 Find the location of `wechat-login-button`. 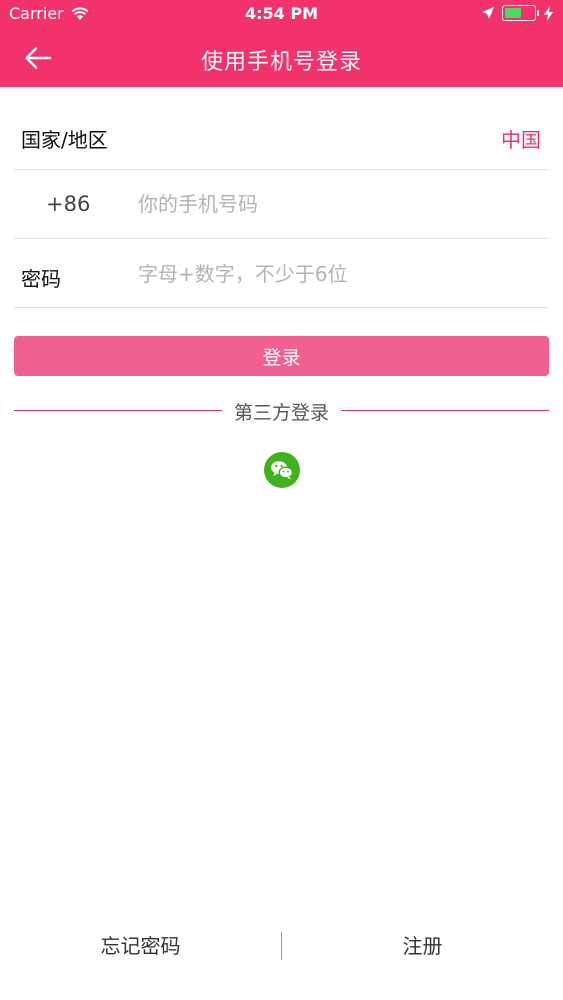

wechat-login-button is located at coordinates (282, 470).